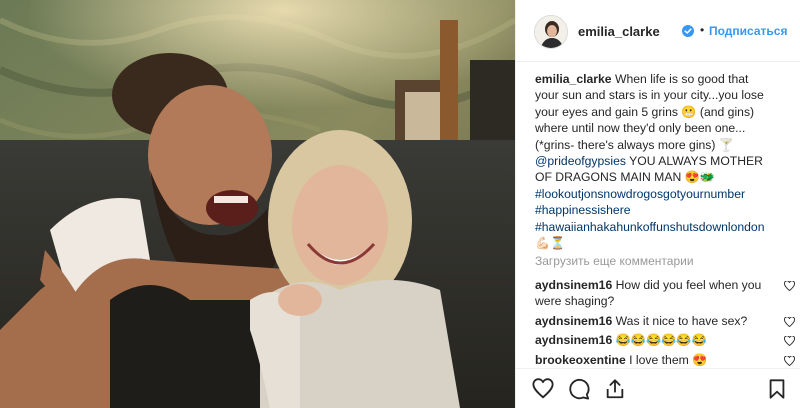 This screenshot has width=800, height=408. Describe the element at coordinates (777, 389) in the screenshot. I see `bookmark-icon` at that location.